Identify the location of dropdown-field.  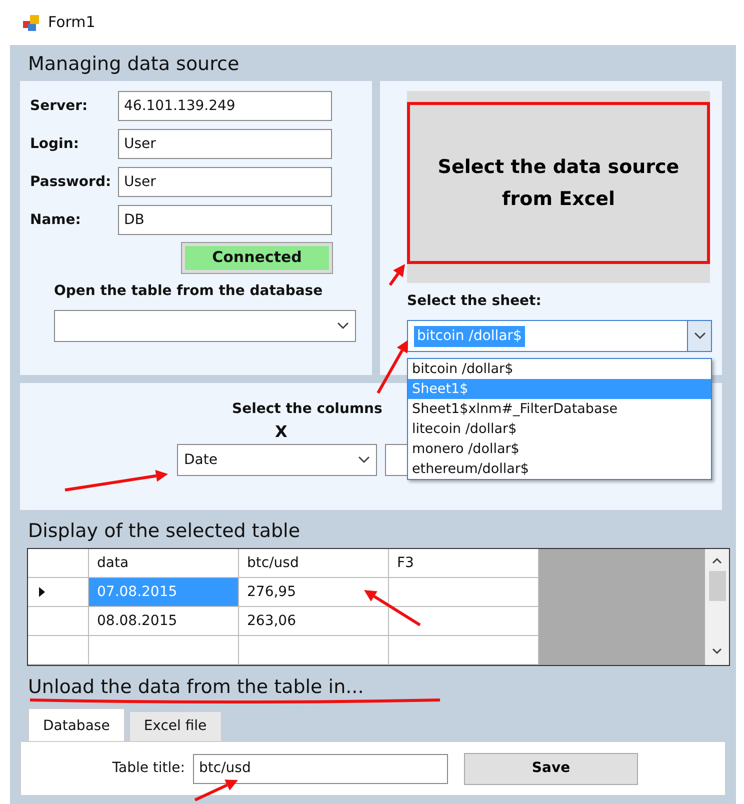
(205, 326).